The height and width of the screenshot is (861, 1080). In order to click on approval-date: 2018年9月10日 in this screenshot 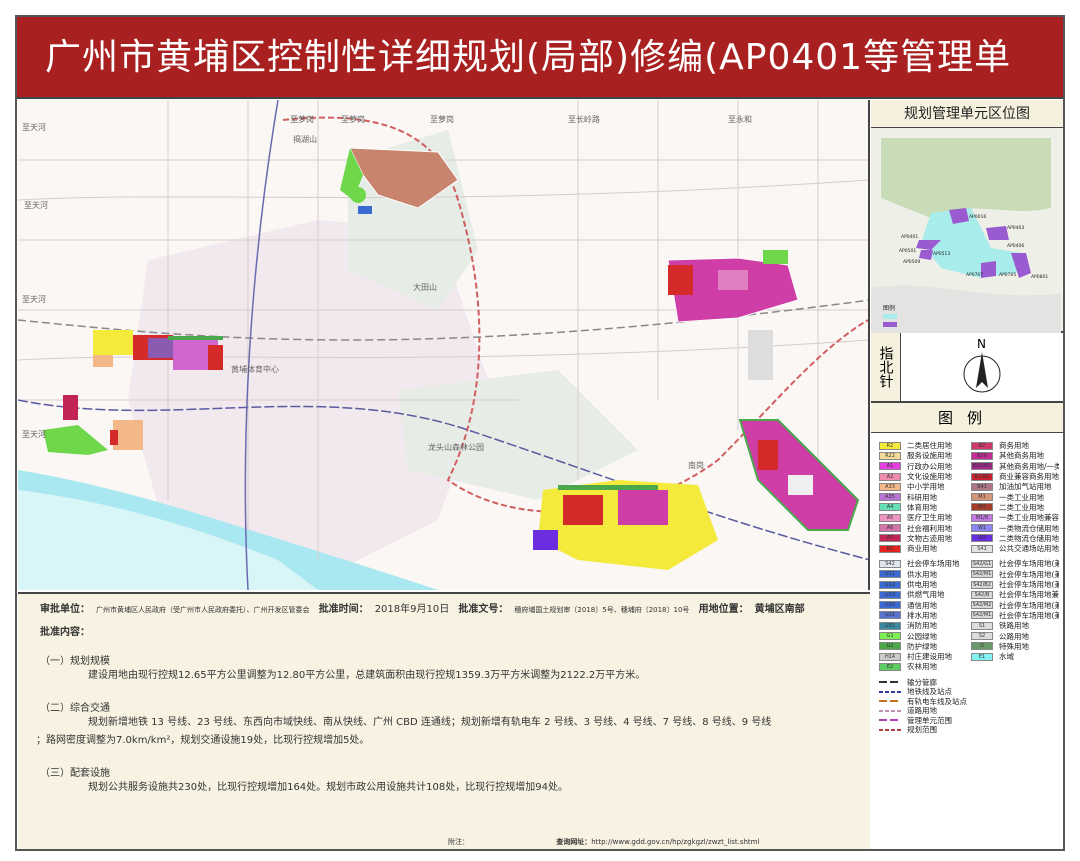, I will do `click(412, 609)`.